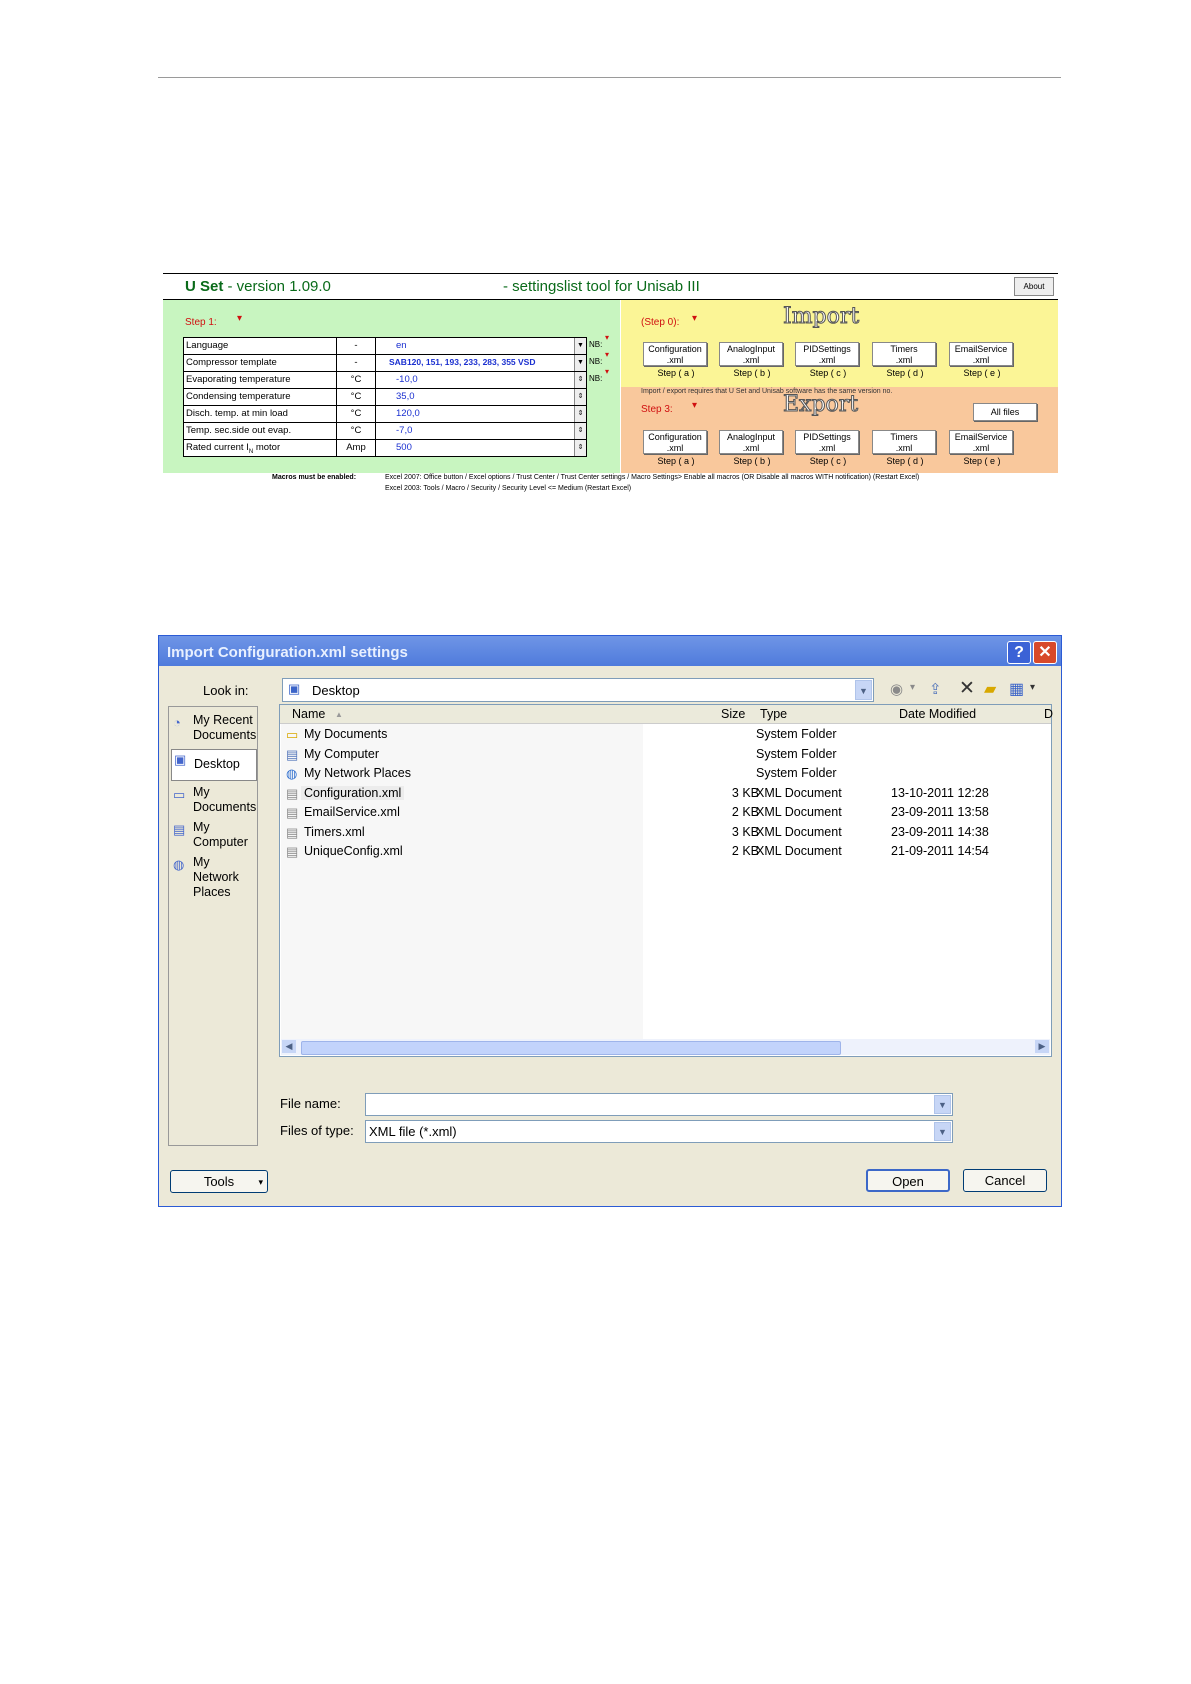  Describe the element at coordinates (942, 1104) in the screenshot. I see `file-name-dropdown-icon: ▼` at that location.